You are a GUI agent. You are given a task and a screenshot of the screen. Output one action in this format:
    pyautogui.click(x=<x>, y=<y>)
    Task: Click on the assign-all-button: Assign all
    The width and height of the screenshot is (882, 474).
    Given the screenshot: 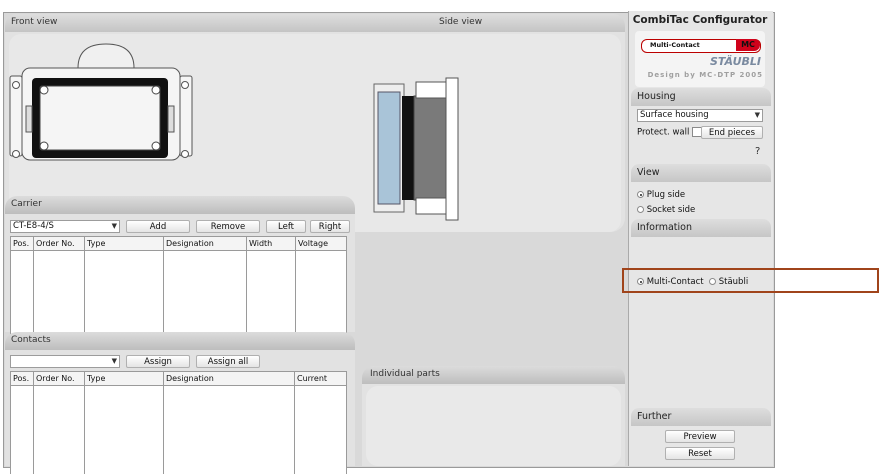 What is the action you would take?
    pyautogui.click(x=228, y=361)
    